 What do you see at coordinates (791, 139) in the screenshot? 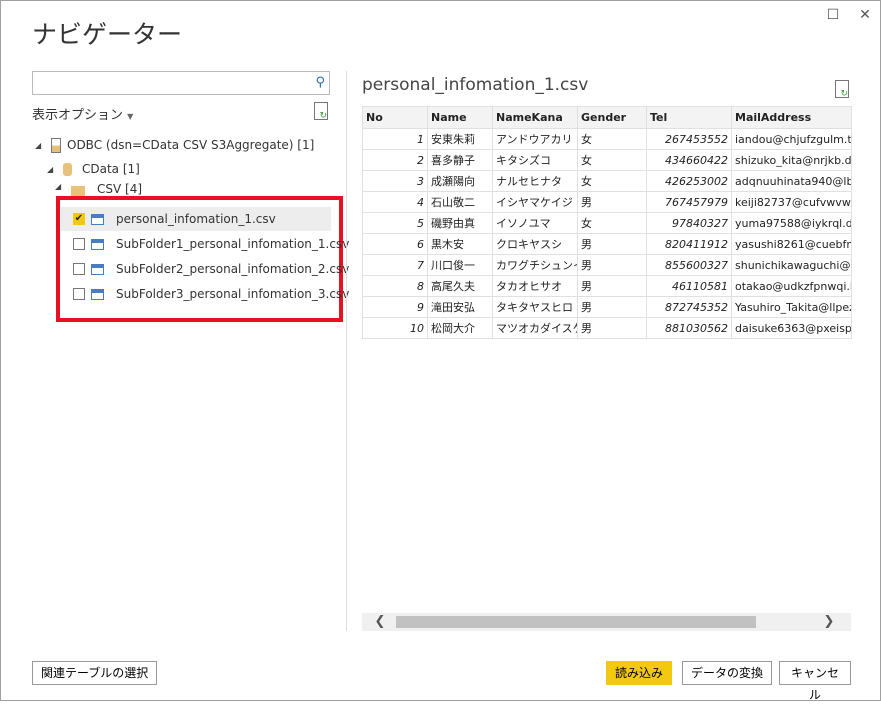
I see `table-cell: iandou@chjufzgulm.tgb` at bounding box center [791, 139].